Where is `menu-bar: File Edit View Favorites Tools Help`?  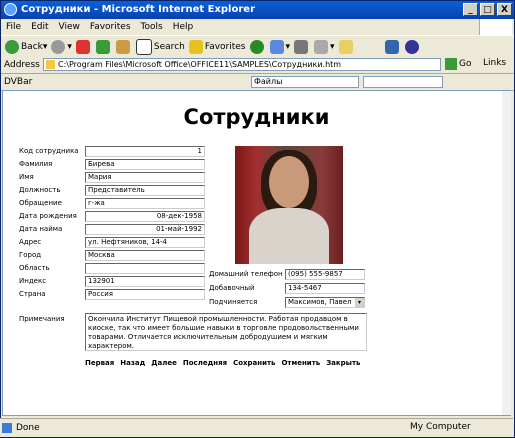 menu-bar: File Edit View Favorites Tools Help is located at coordinates (257, 27).